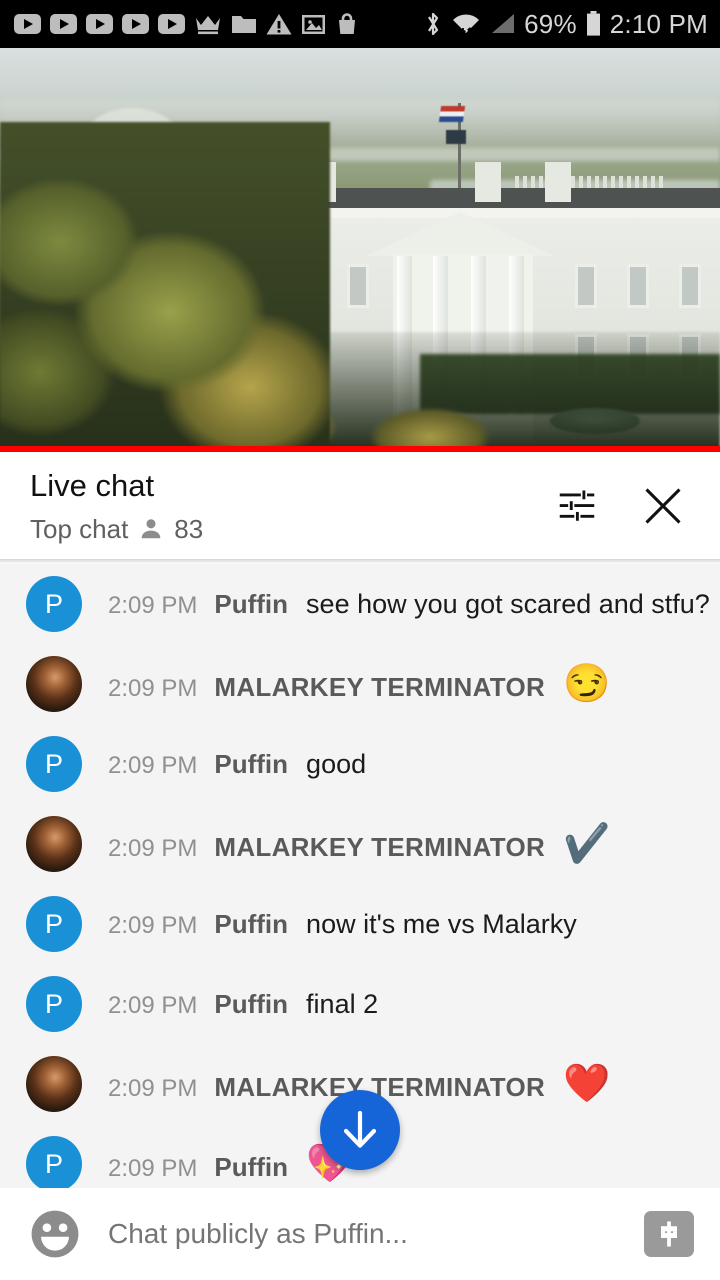 The width and height of the screenshot is (720, 1280). What do you see at coordinates (550, 24) in the screenshot?
I see `battery-percent-label: 69%` at bounding box center [550, 24].